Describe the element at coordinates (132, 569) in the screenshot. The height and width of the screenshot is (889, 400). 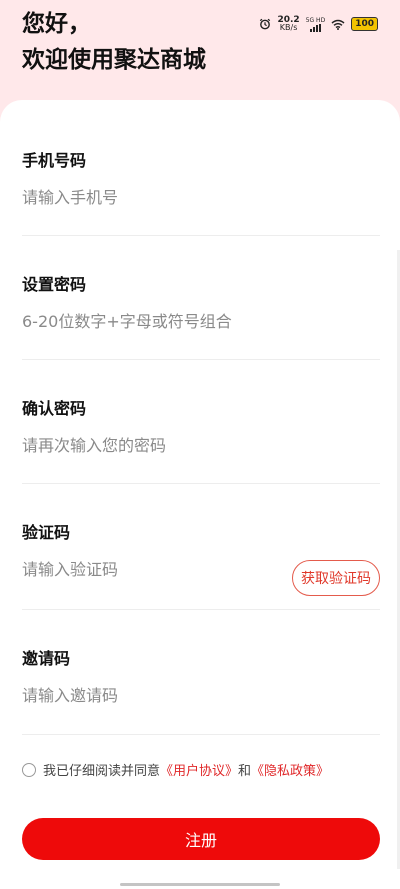
I see `verify-code-input` at that location.